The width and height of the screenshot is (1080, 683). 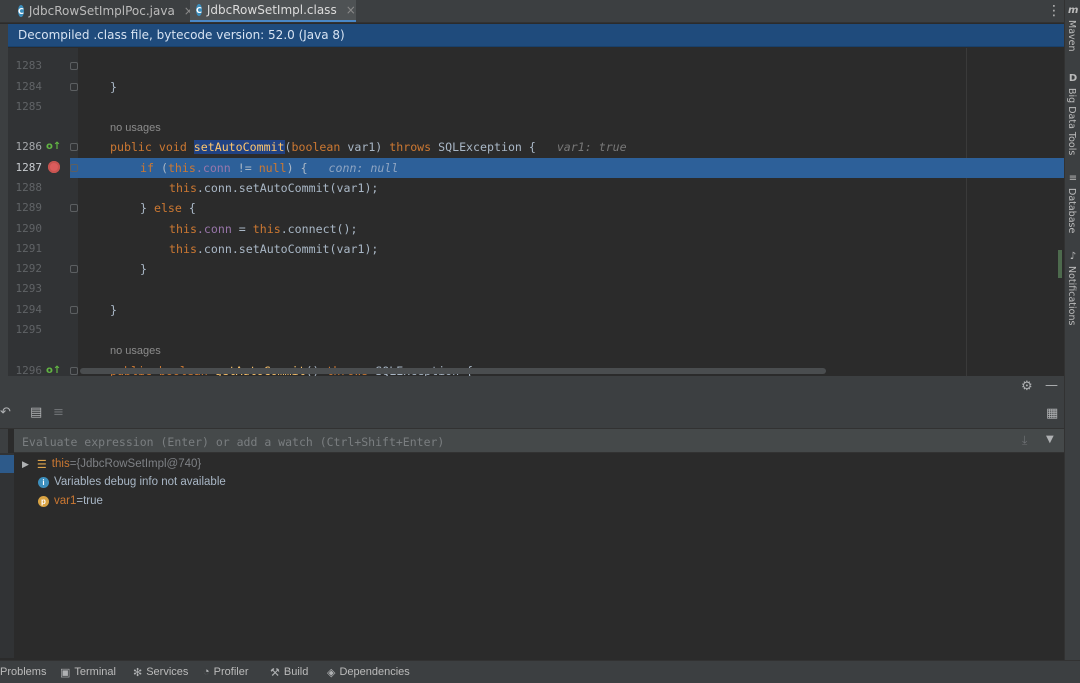 What do you see at coordinates (29, 207) in the screenshot?
I see `line-number: 1289` at bounding box center [29, 207].